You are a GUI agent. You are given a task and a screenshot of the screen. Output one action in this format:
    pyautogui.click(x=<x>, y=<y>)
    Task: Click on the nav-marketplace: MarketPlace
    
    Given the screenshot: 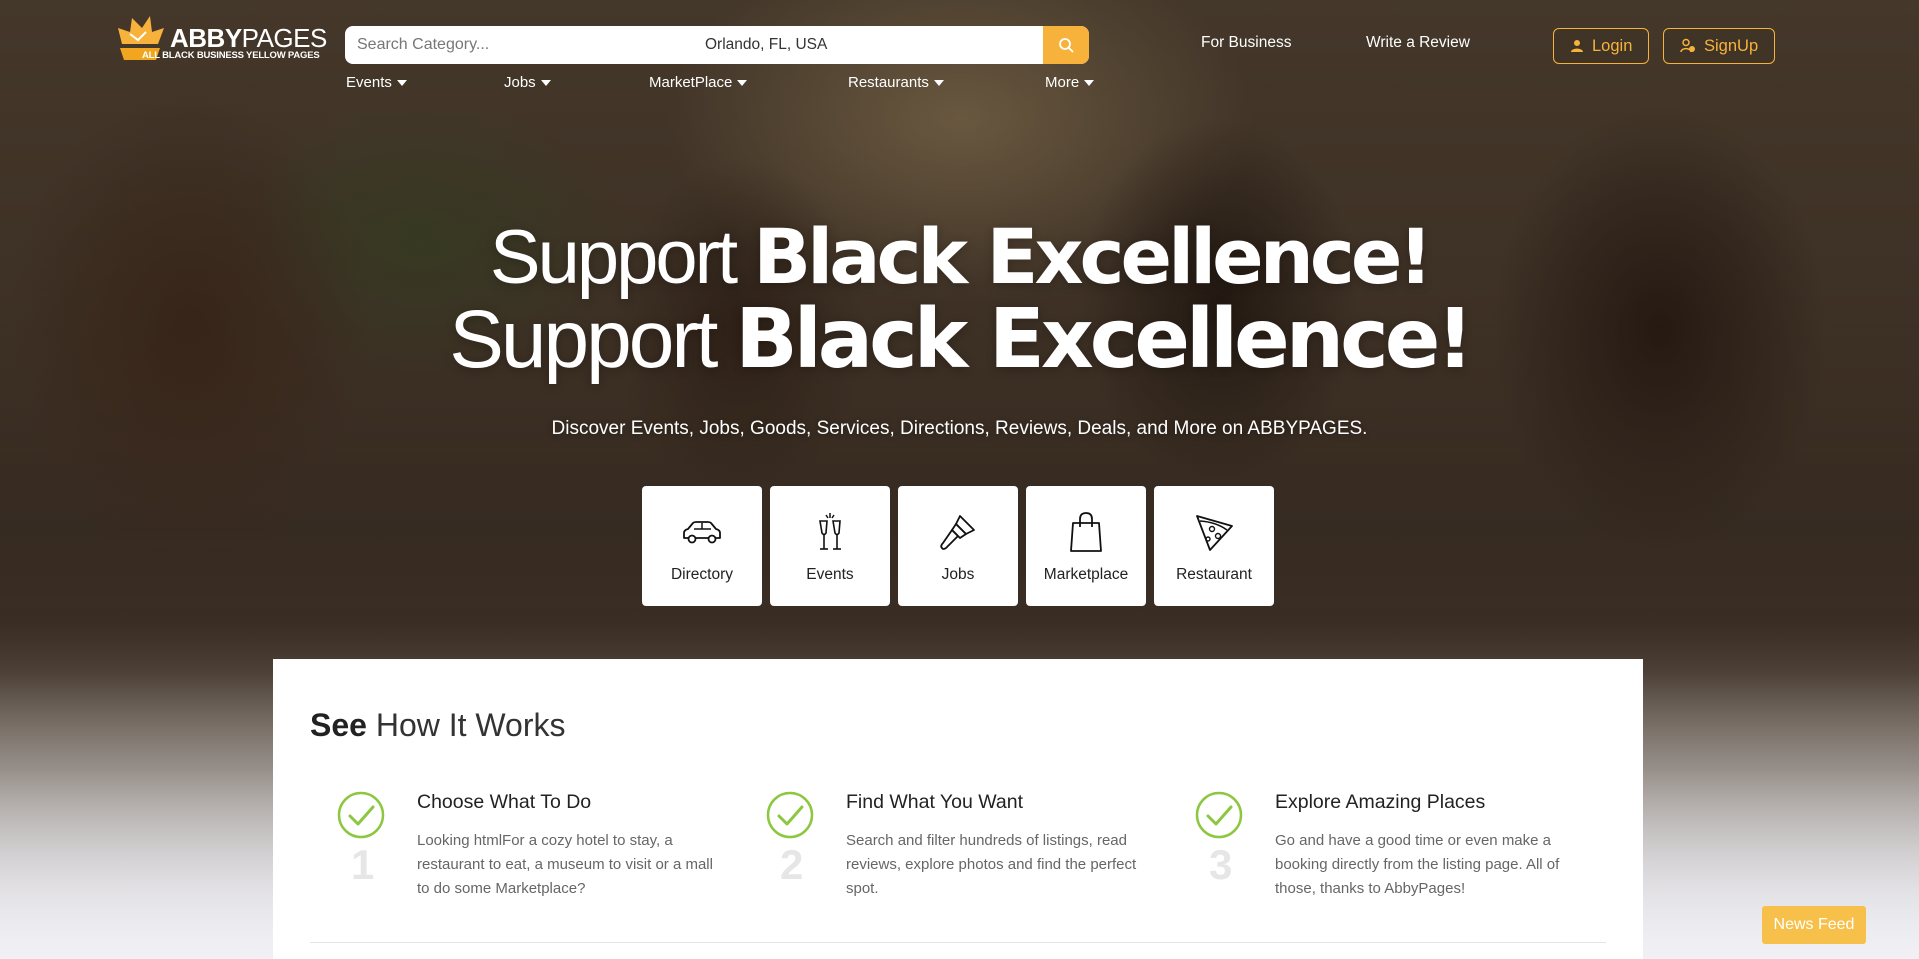 What is the action you would take?
    pyautogui.click(x=698, y=82)
    